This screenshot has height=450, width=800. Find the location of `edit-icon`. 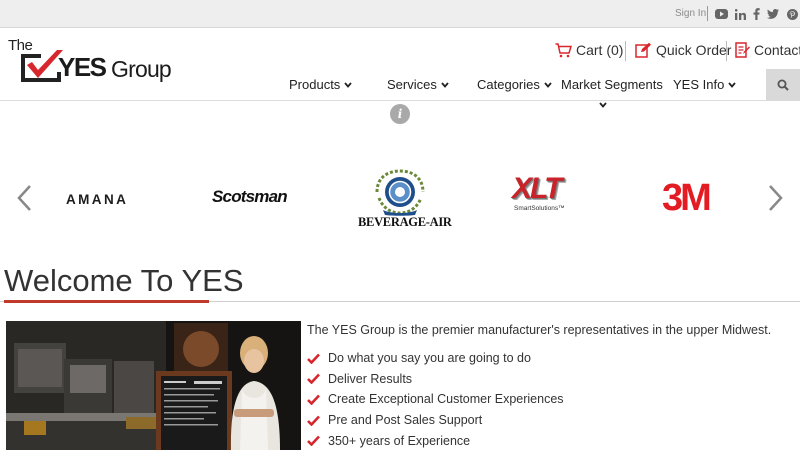

edit-icon is located at coordinates (643, 50).